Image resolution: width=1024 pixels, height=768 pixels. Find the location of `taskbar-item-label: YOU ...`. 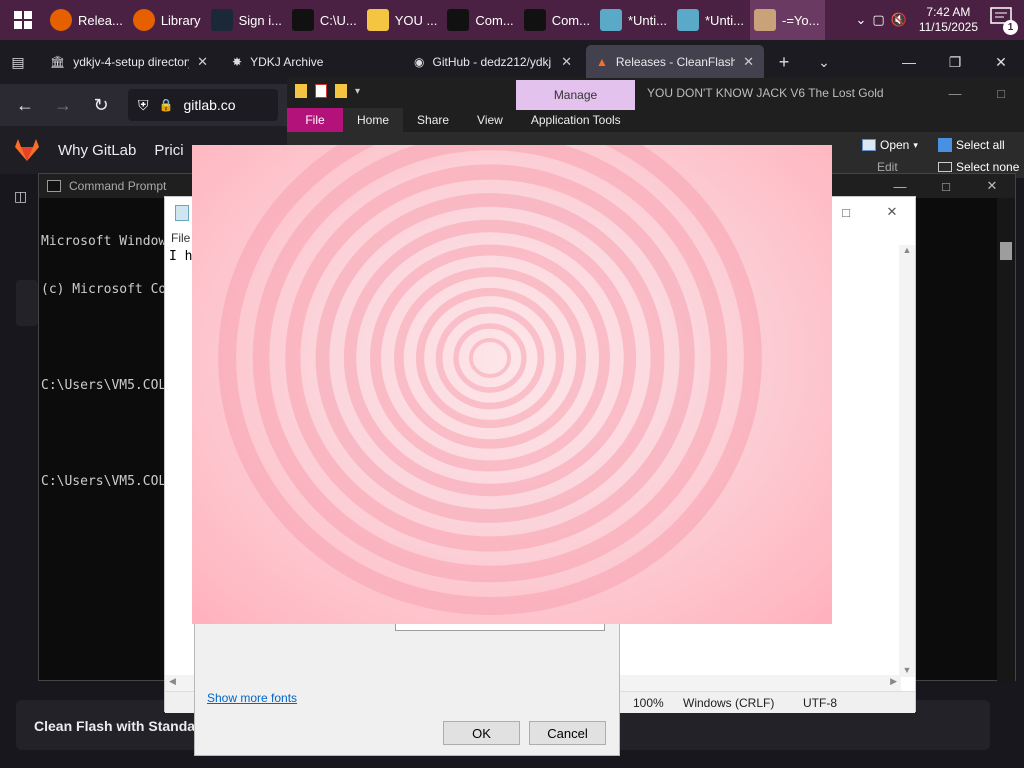

taskbar-item-label: YOU ... is located at coordinates (416, 20).